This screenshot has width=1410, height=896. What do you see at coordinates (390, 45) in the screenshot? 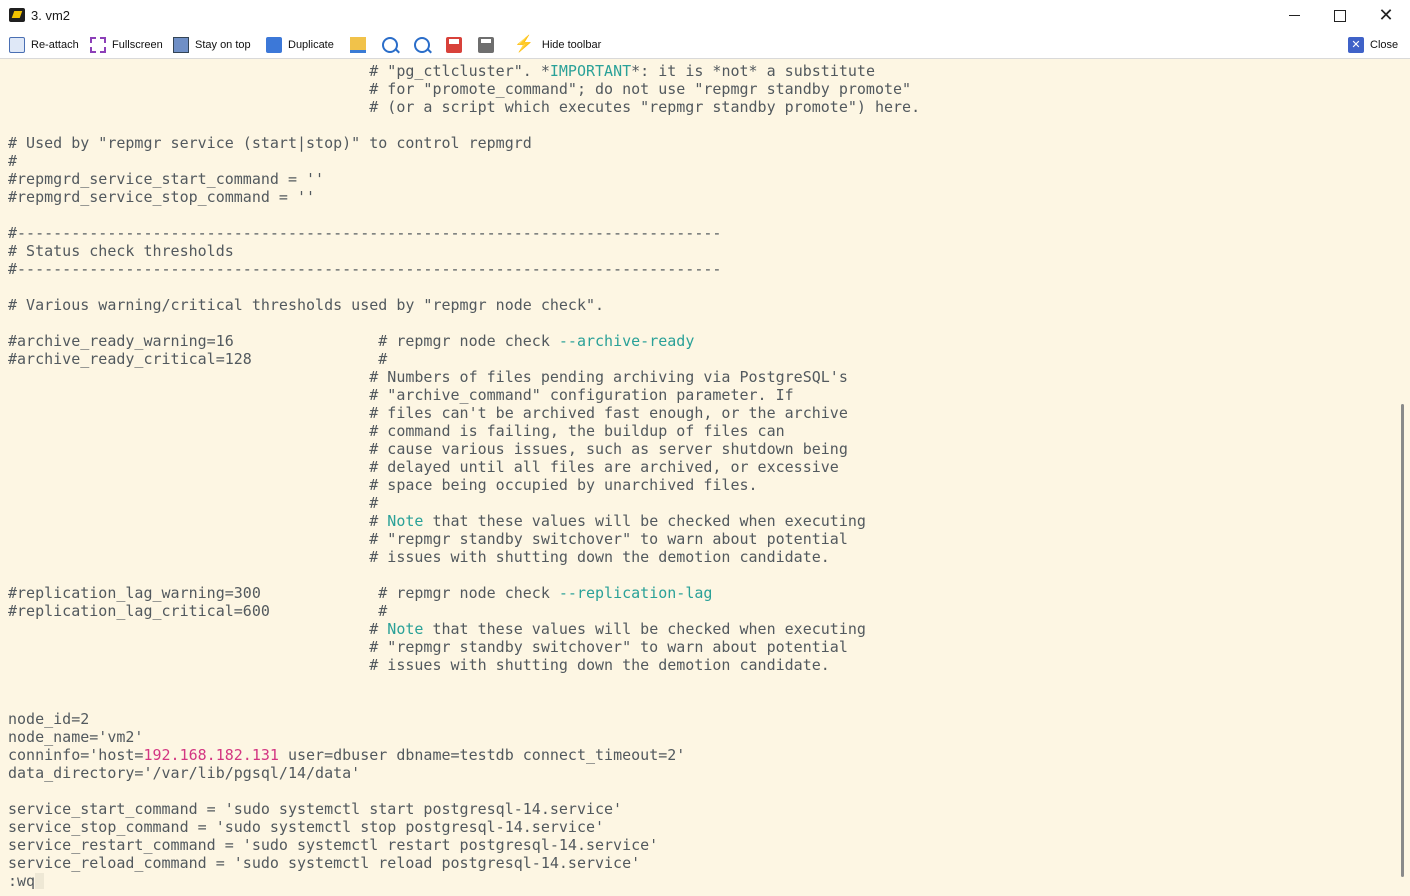
I see `zoom-in-icon` at bounding box center [390, 45].